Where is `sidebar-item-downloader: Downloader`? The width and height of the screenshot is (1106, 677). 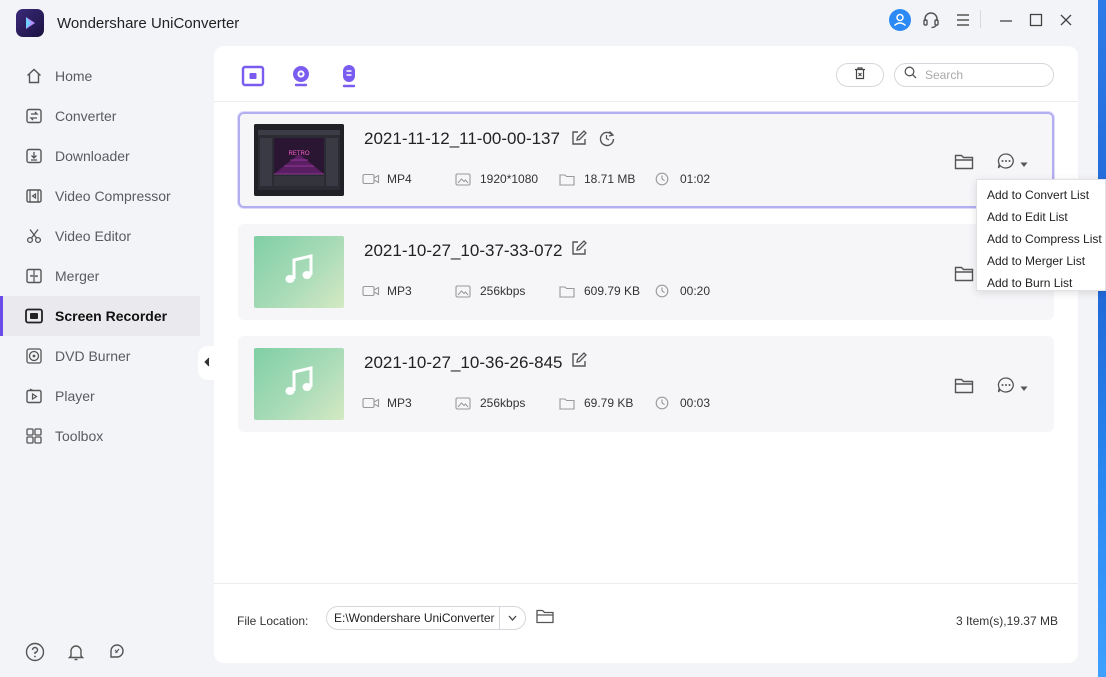
sidebar-item-downloader: Downloader is located at coordinates (100, 156).